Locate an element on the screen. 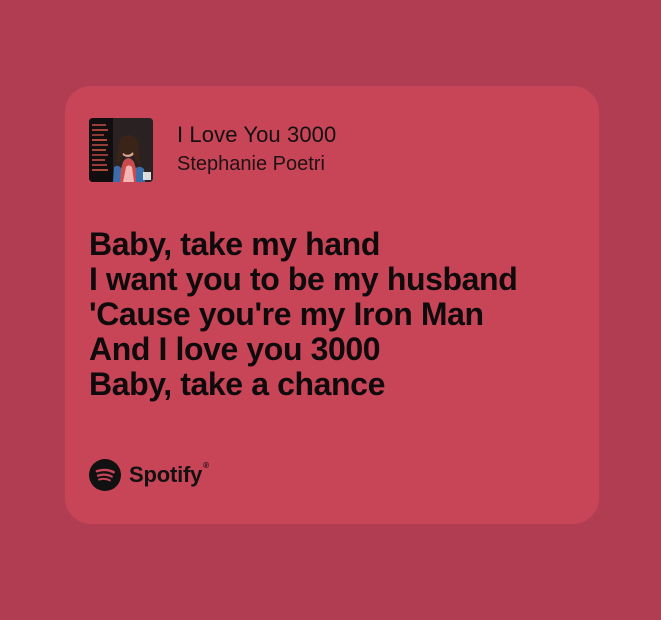 The height and width of the screenshot is (620, 661). artist-name: Stephanie Poetri is located at coordinates (251, 164).